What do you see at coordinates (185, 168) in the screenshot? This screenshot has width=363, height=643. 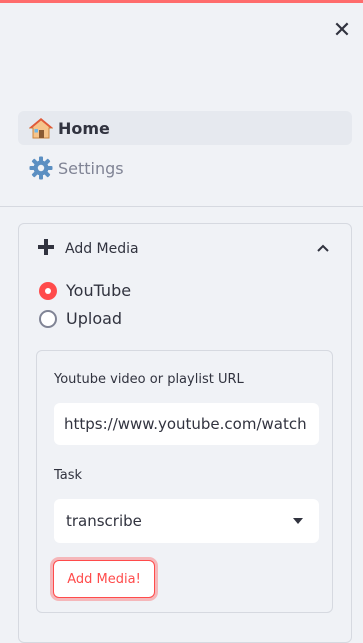 I see `nav-item-settings: Settings` at bounding box center [185, 168].